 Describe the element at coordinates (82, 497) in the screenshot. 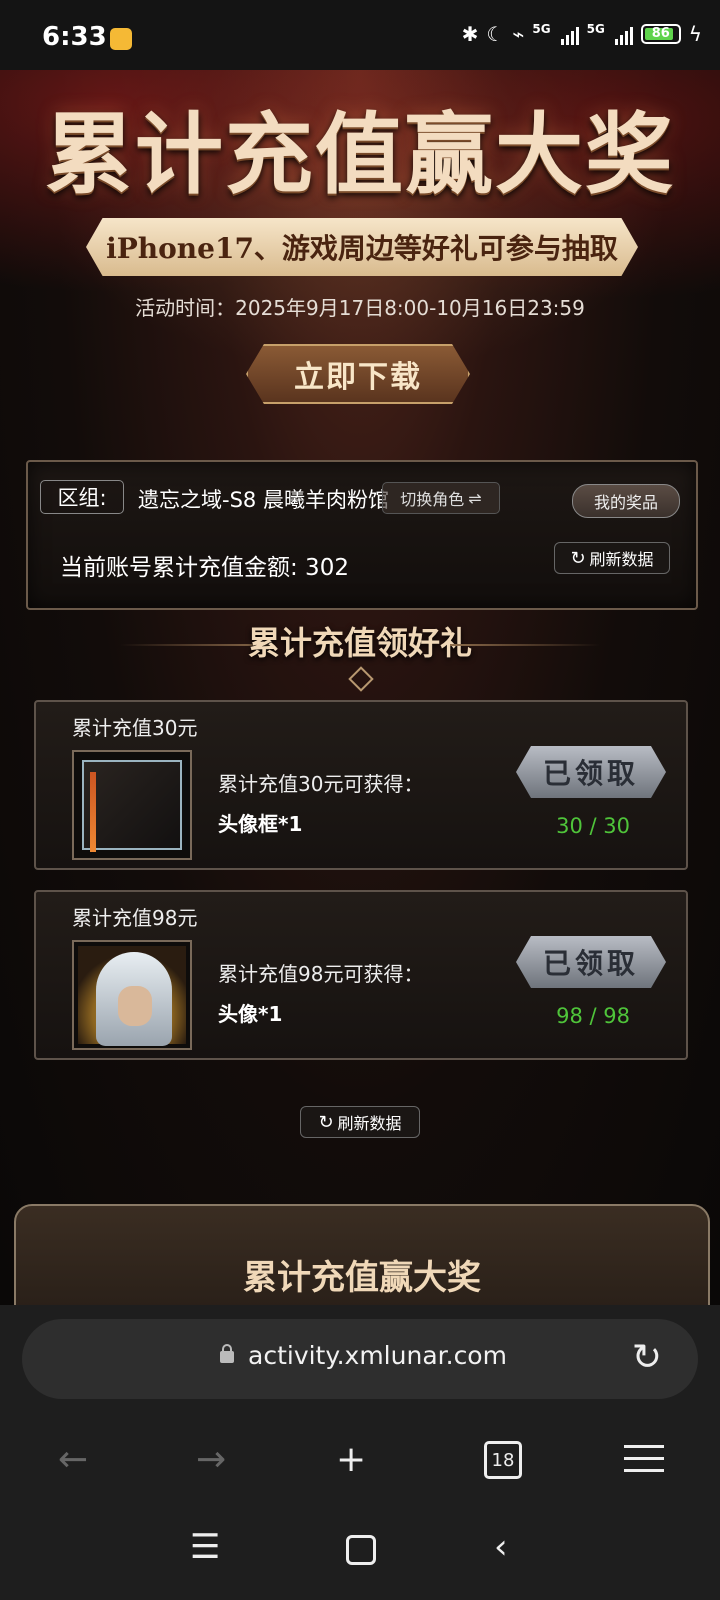

I see `zone-label: 区组:` at that location.